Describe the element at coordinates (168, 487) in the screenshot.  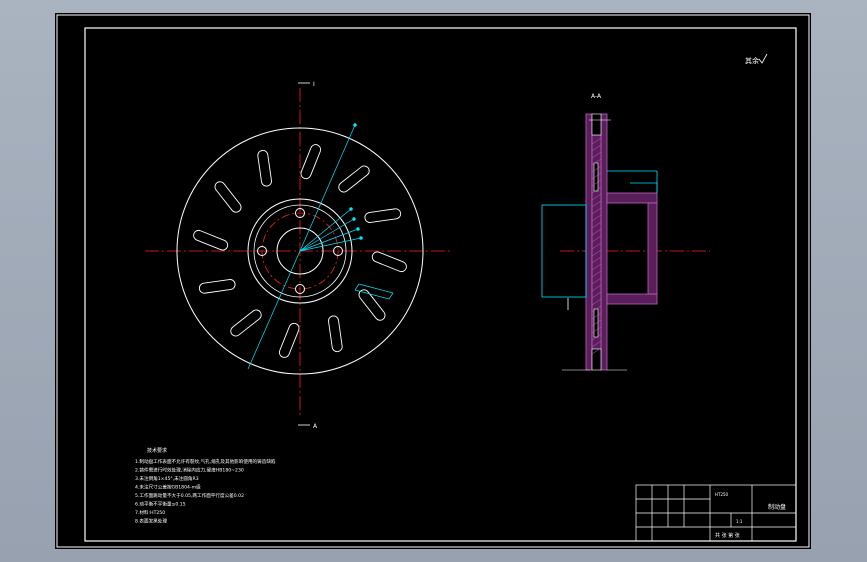
I see `tech-req-line: 4.未注尺寸公差按GB1804-m级` at that location.